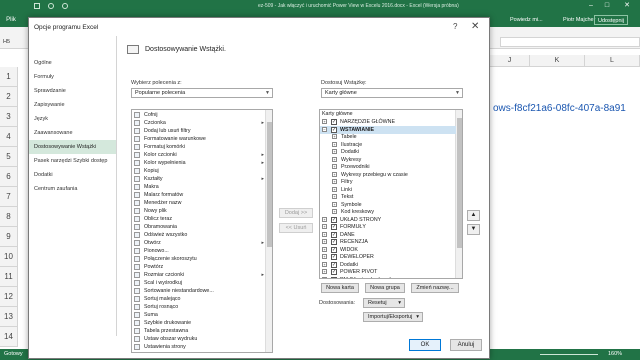 This screenshot has height=360, width=640. Describe the element at coordinates (199, 155) in the screenshot. I see `command-item: Kolor czcionki ▸` at that location.